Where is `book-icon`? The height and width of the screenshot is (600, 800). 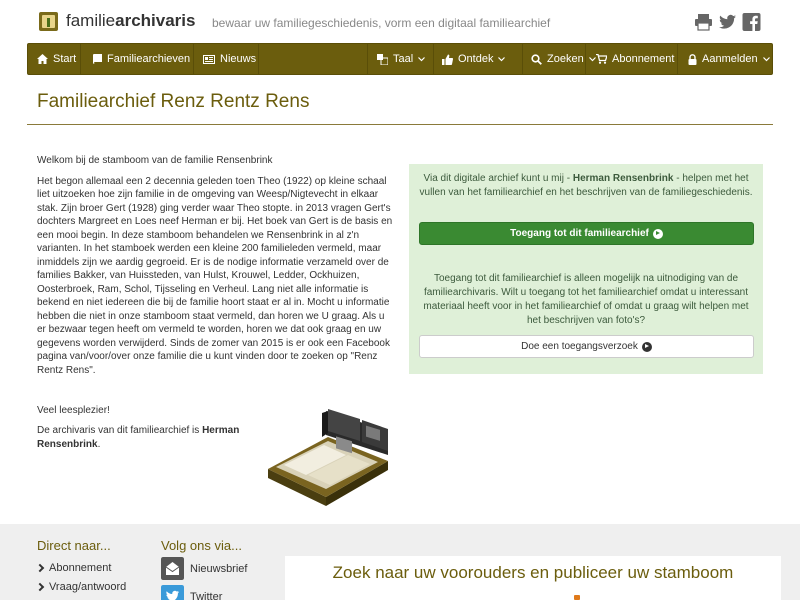 book-icon is located at coordinates (97, 59).